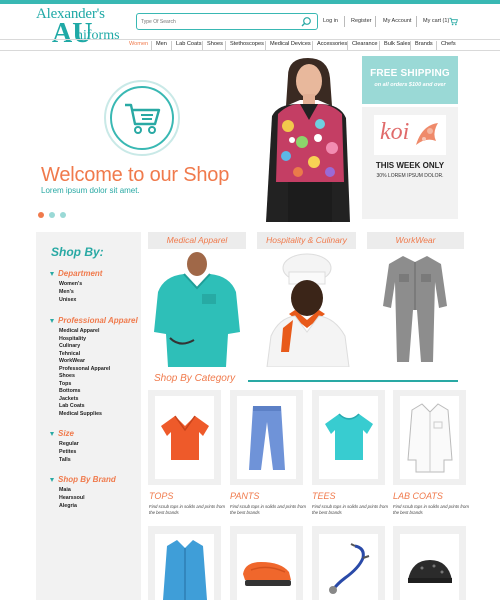  I want to click on search-input, so click(216, 22).